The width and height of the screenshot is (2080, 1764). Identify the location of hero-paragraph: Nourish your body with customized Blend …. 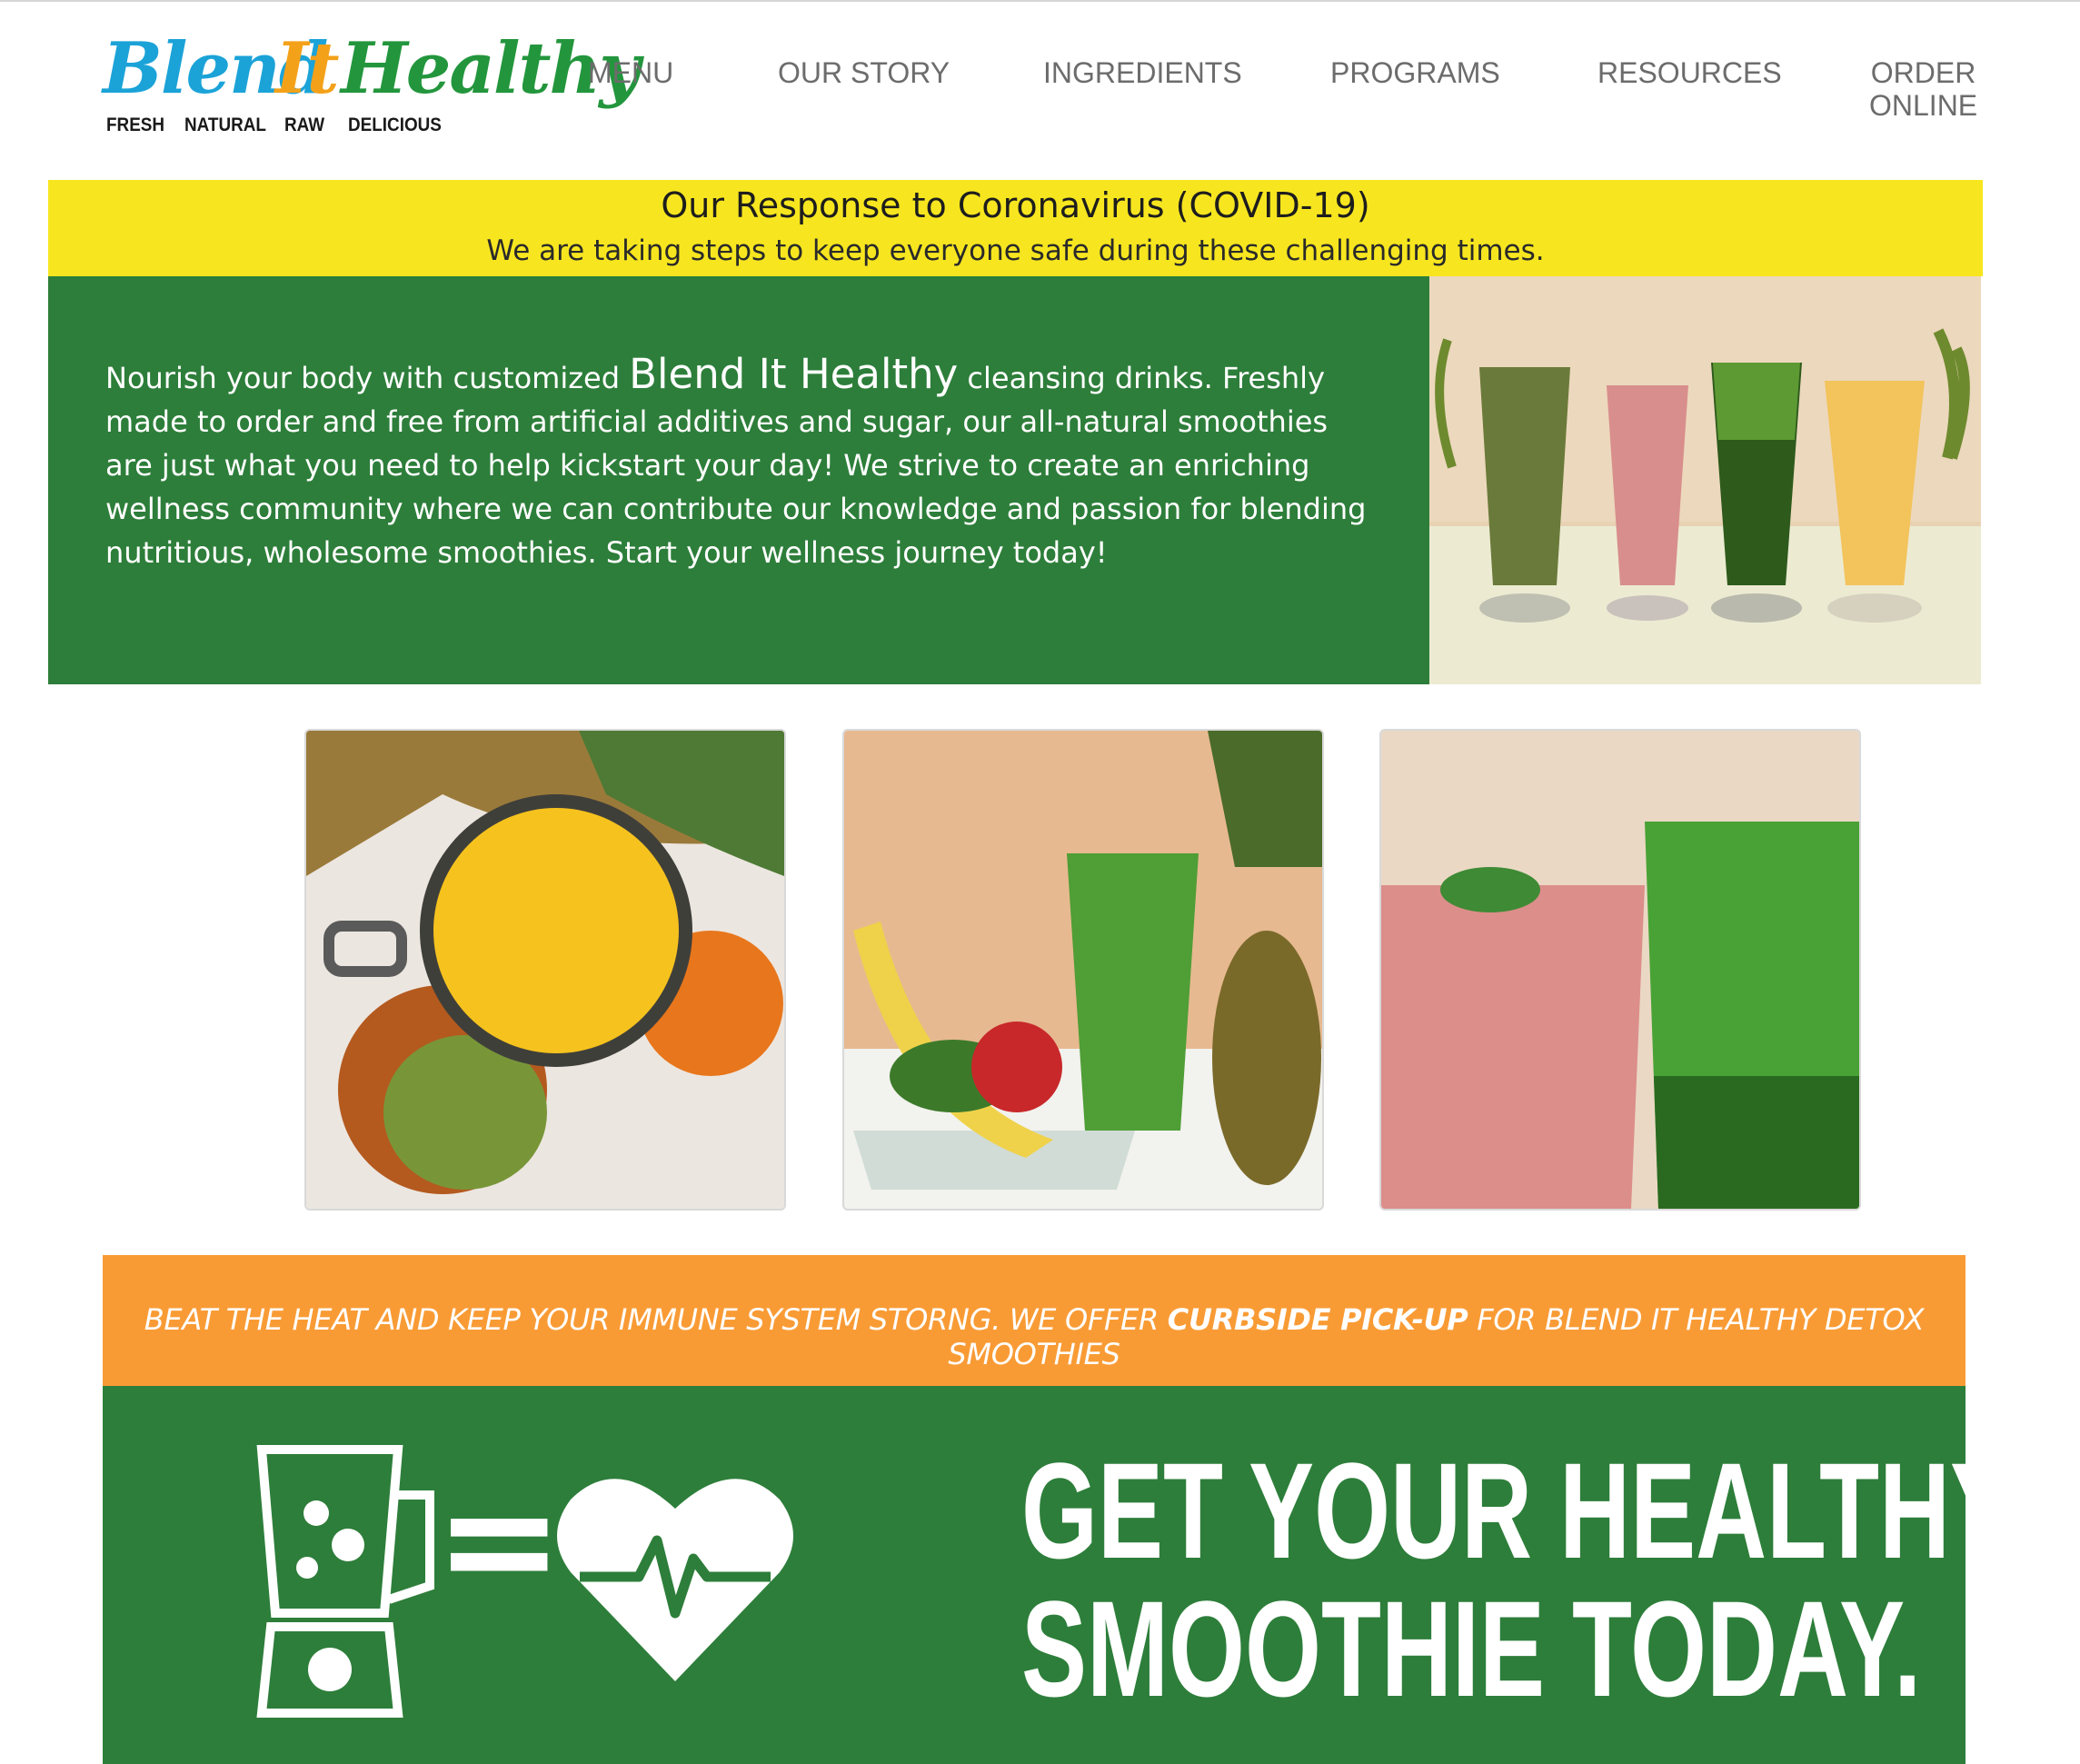
(741, 464).